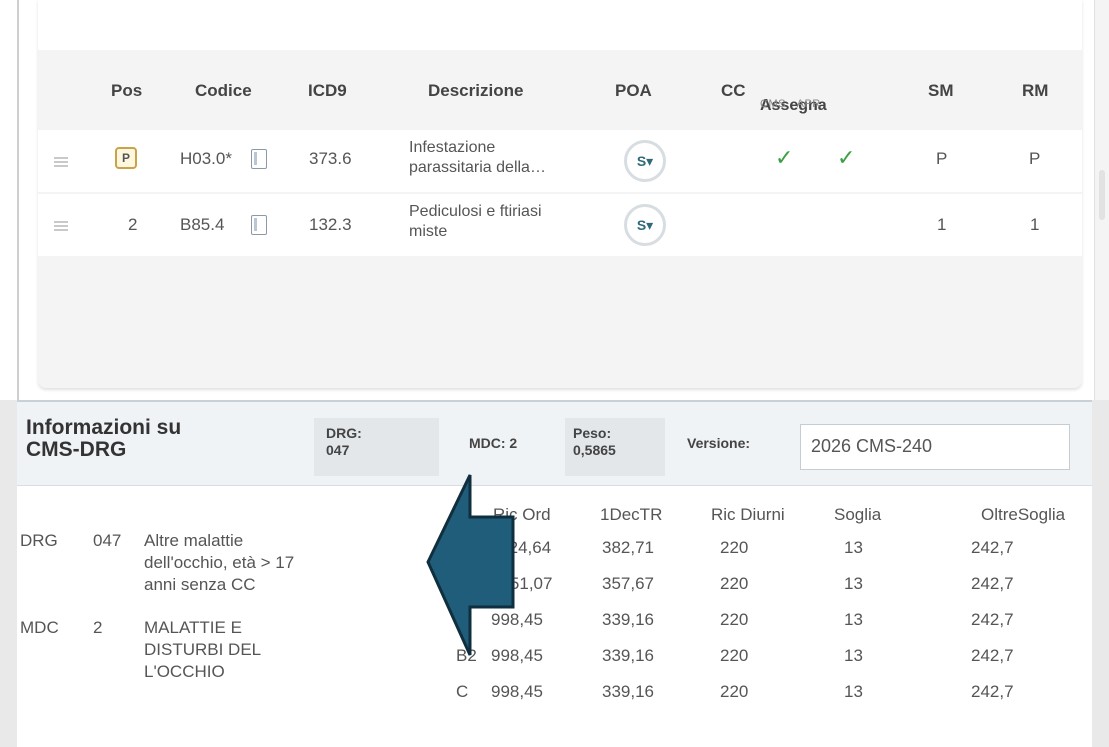  What do you see at coordinates (475, 211) in the screenshot?
I see `descrizione-line: Pediculosi e ftiriasi` at bounding box center [475, 211].